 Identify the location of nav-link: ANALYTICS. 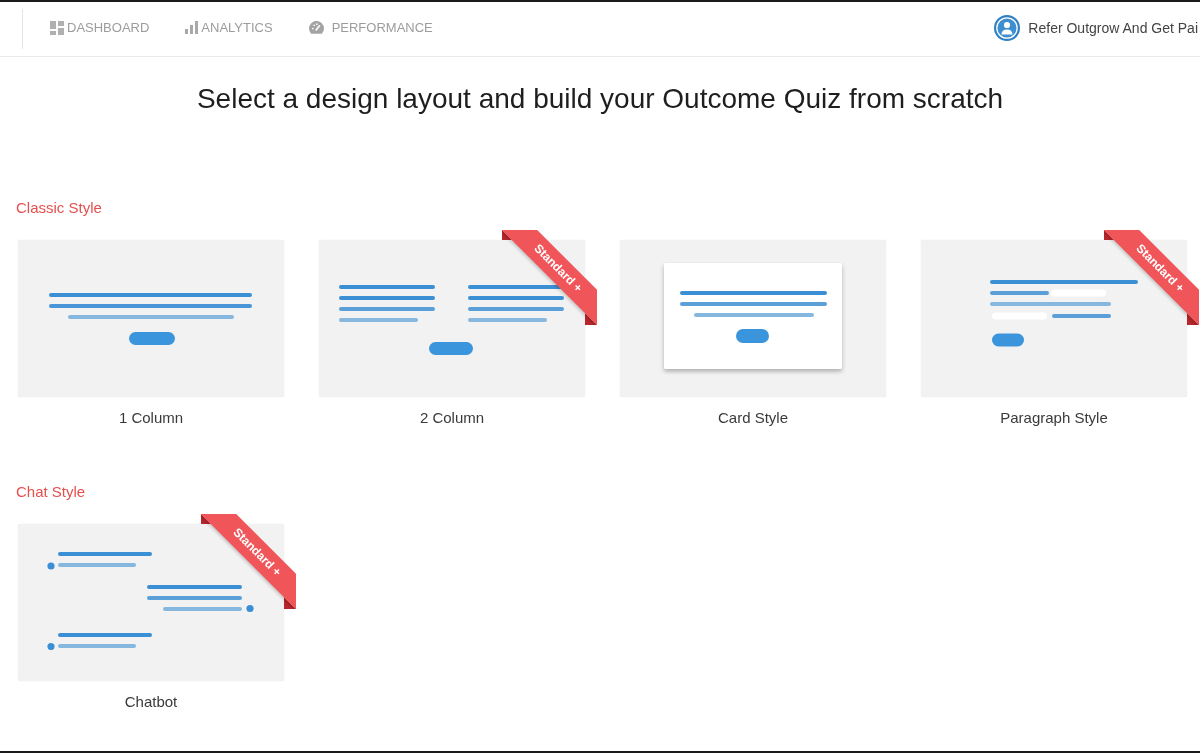
(229, 27).